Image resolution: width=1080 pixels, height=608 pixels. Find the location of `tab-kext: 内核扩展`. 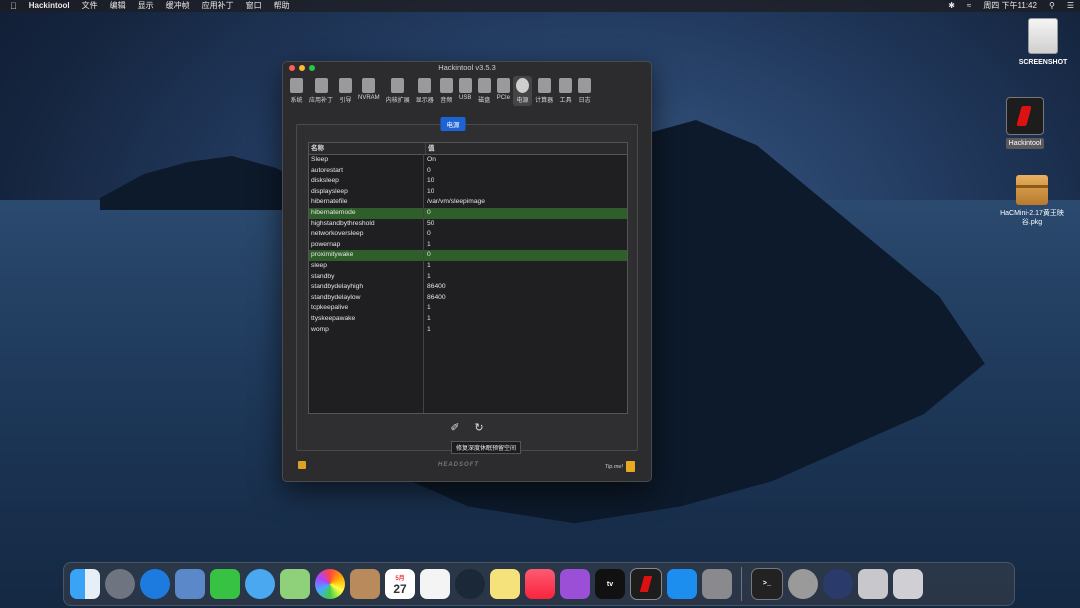

tab-kext: 内核扩展 is located at coordinates (398, 91).